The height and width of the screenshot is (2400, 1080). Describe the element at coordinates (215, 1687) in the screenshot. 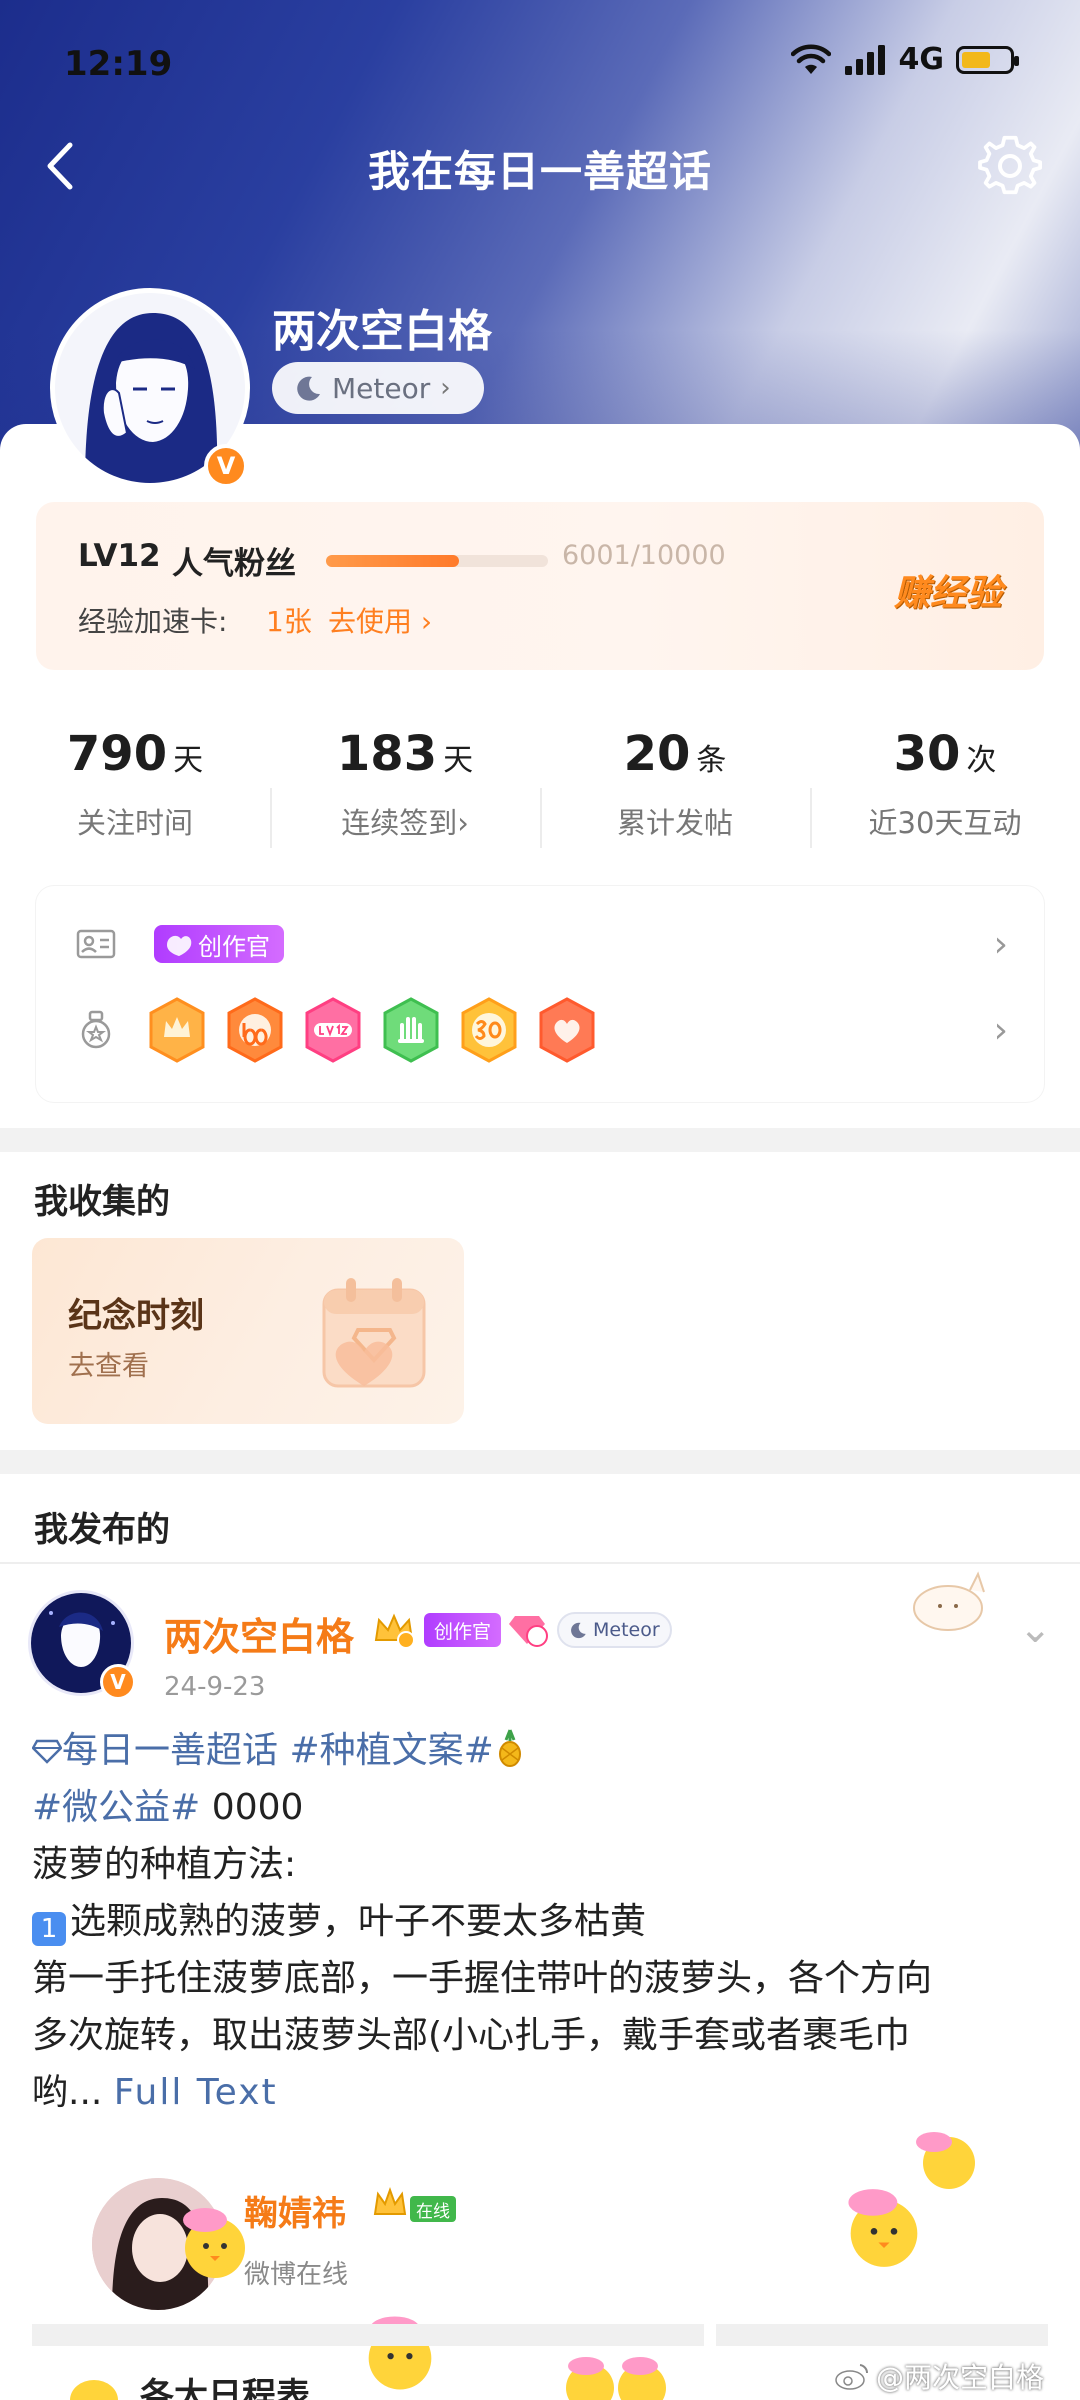

I see `post-date: 24-9-23` at that location.